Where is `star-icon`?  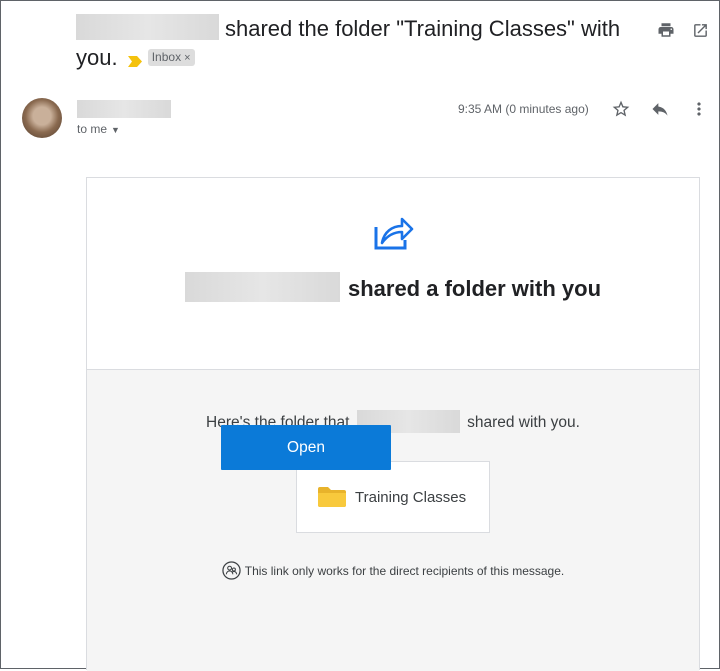
star-icon is located at coordinates (621, 109).